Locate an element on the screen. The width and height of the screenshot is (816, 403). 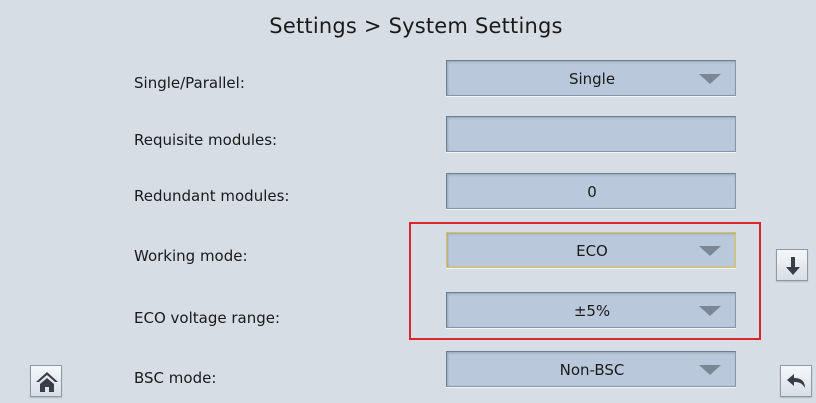
arrow-down-icon is located at coordinates (793, 266).